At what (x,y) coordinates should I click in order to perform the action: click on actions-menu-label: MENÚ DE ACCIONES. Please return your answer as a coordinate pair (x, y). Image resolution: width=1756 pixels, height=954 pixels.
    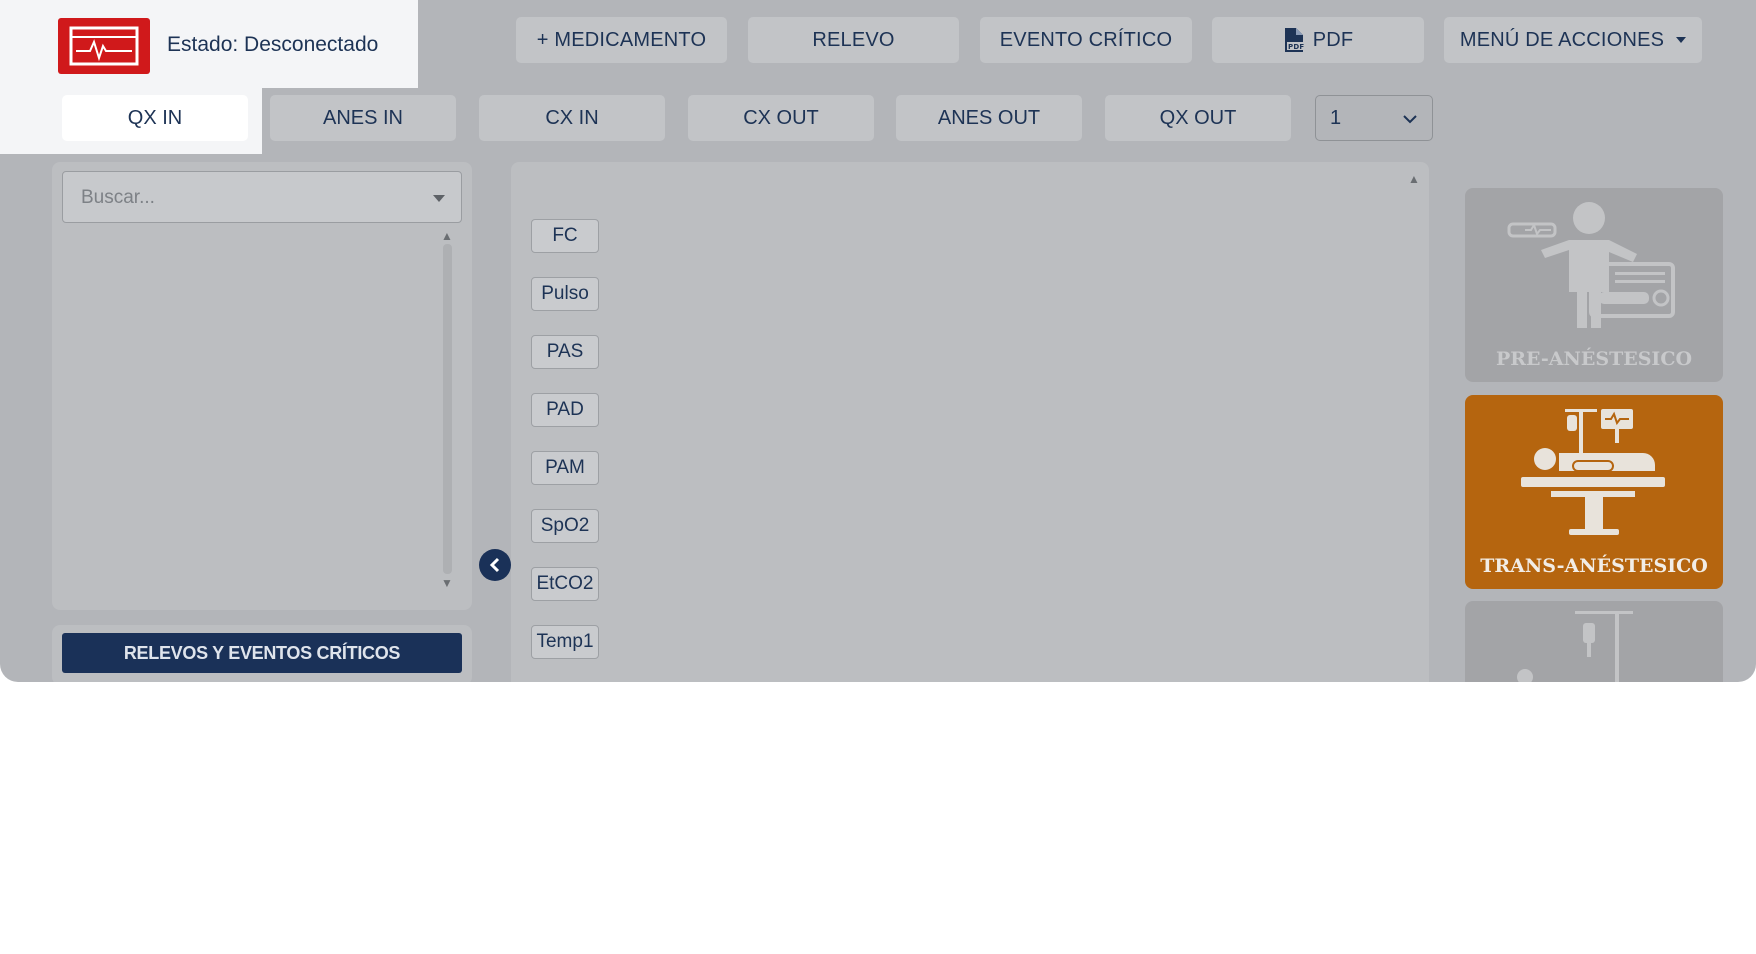
    Looking at the image, I should click on (1562, 39).